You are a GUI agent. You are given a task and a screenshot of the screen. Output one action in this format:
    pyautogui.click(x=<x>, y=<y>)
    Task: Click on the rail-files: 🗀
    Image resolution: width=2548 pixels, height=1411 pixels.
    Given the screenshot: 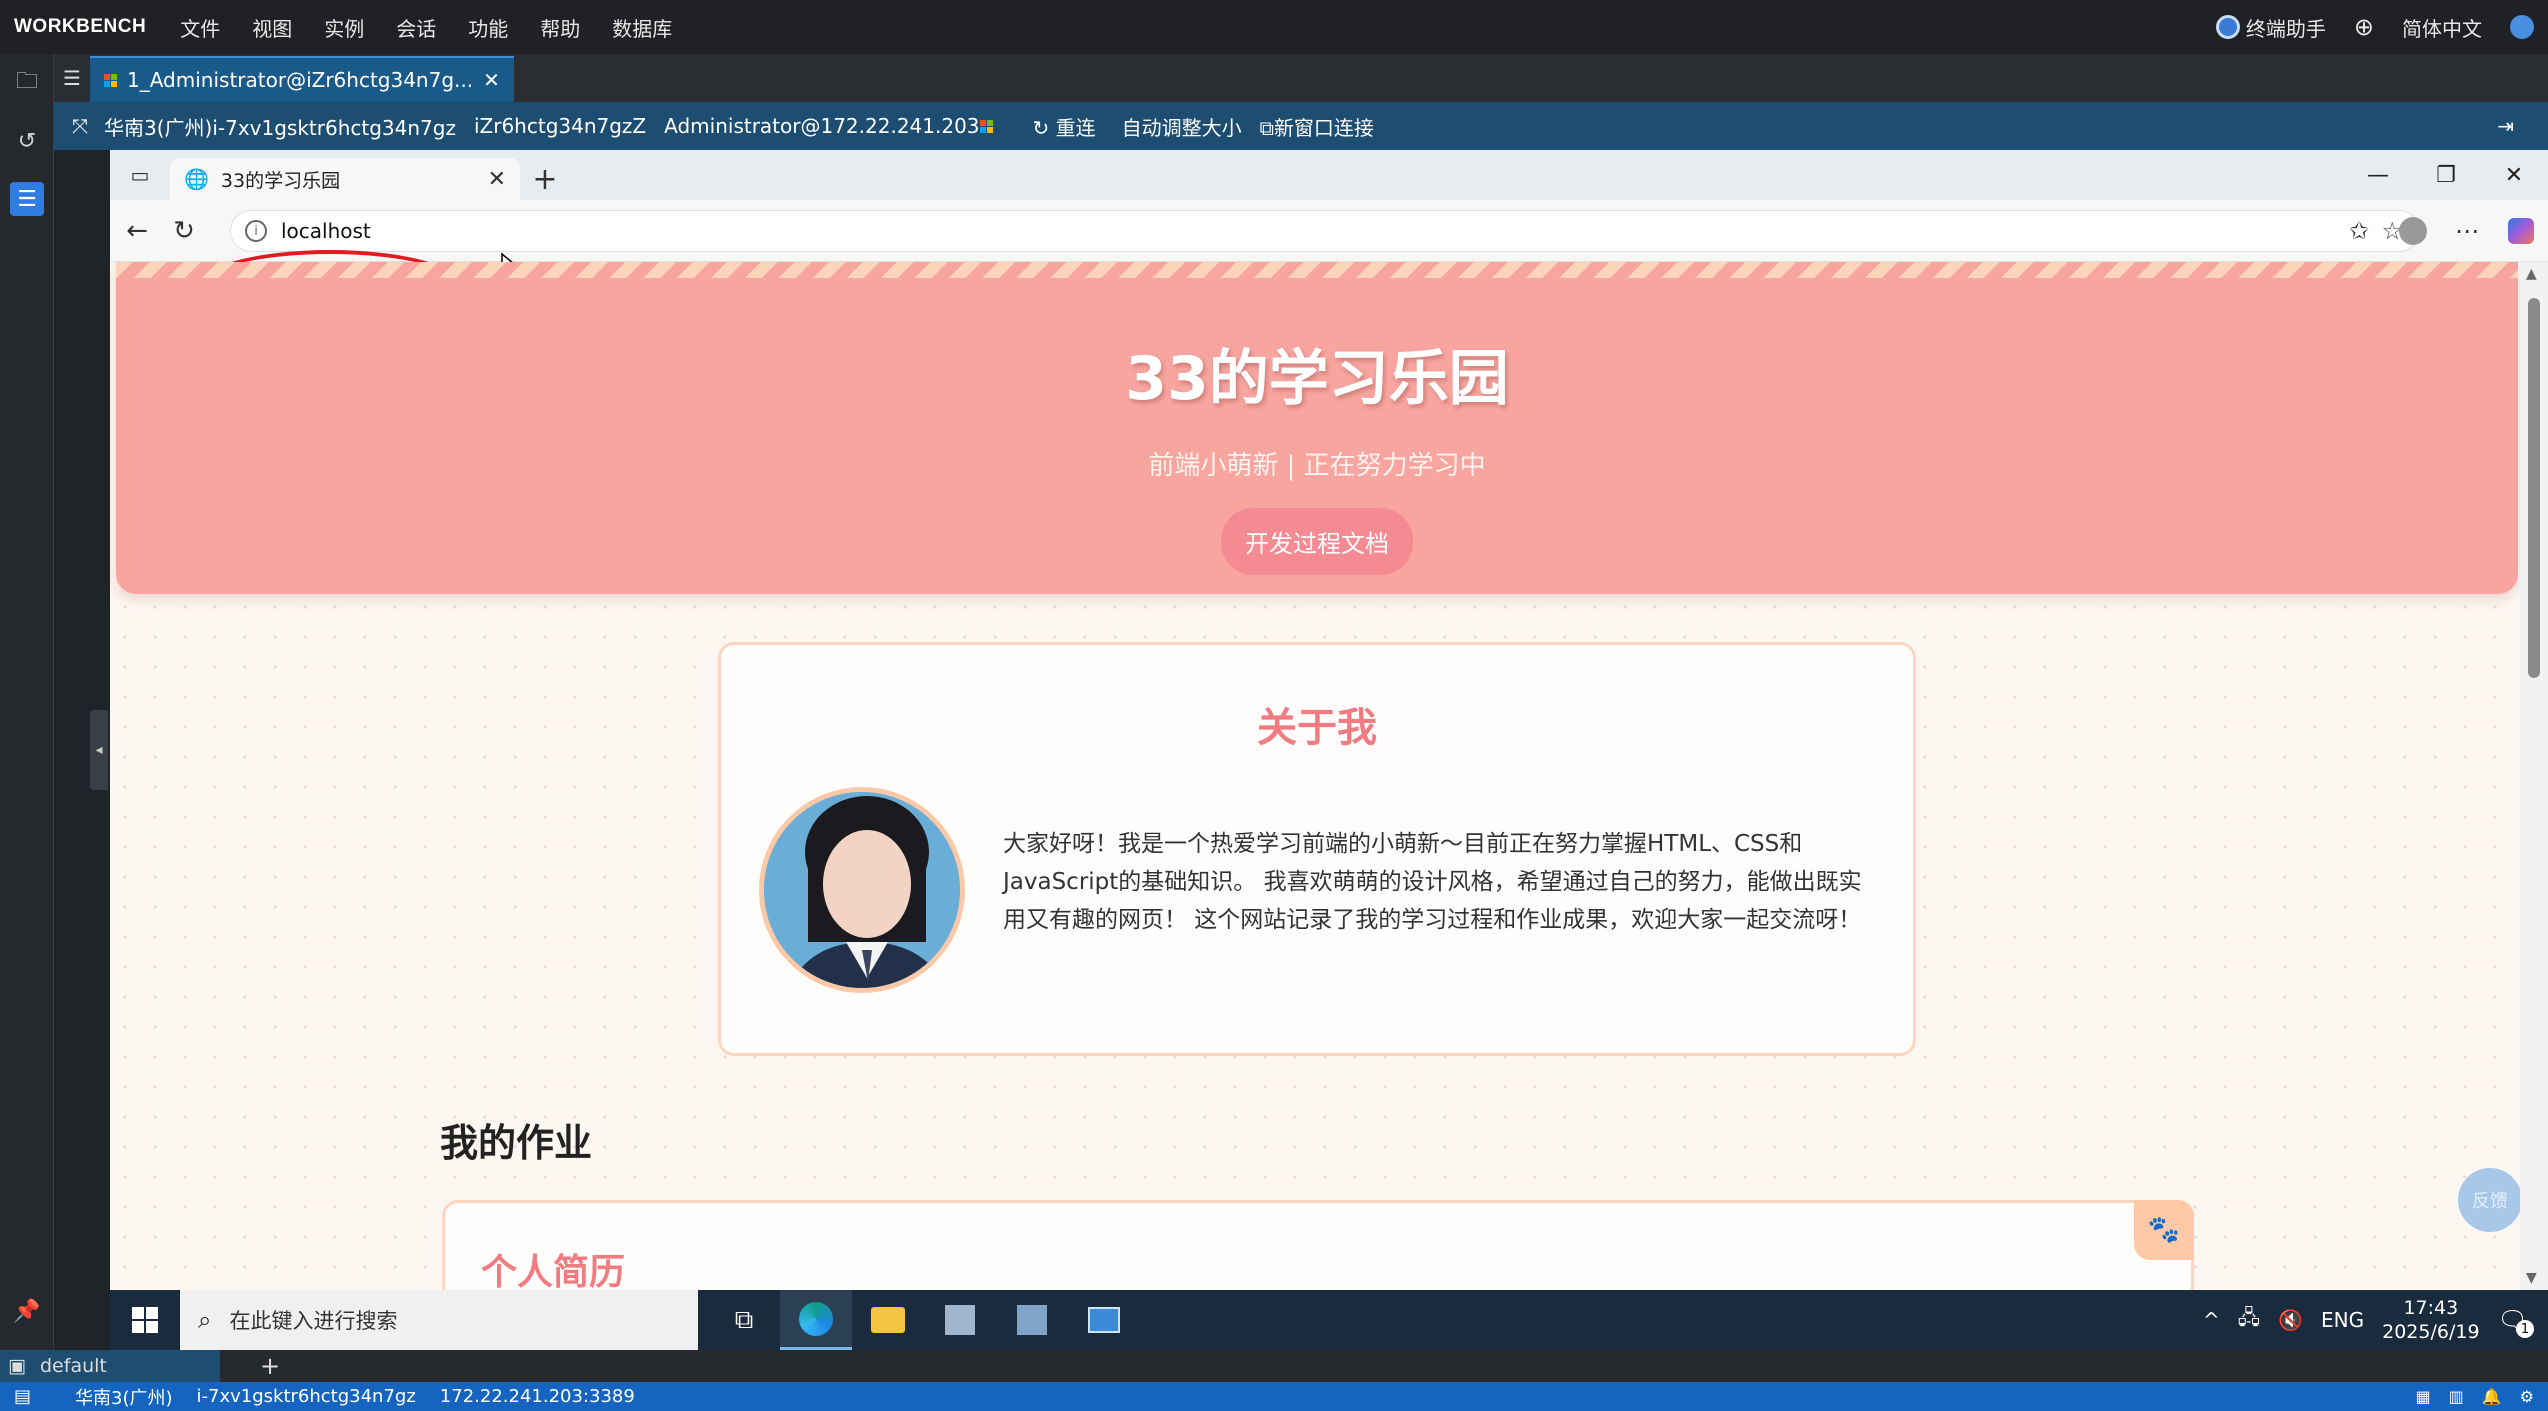 What is the action you would take?
    pyautogui.click(x=27, y=83)
    